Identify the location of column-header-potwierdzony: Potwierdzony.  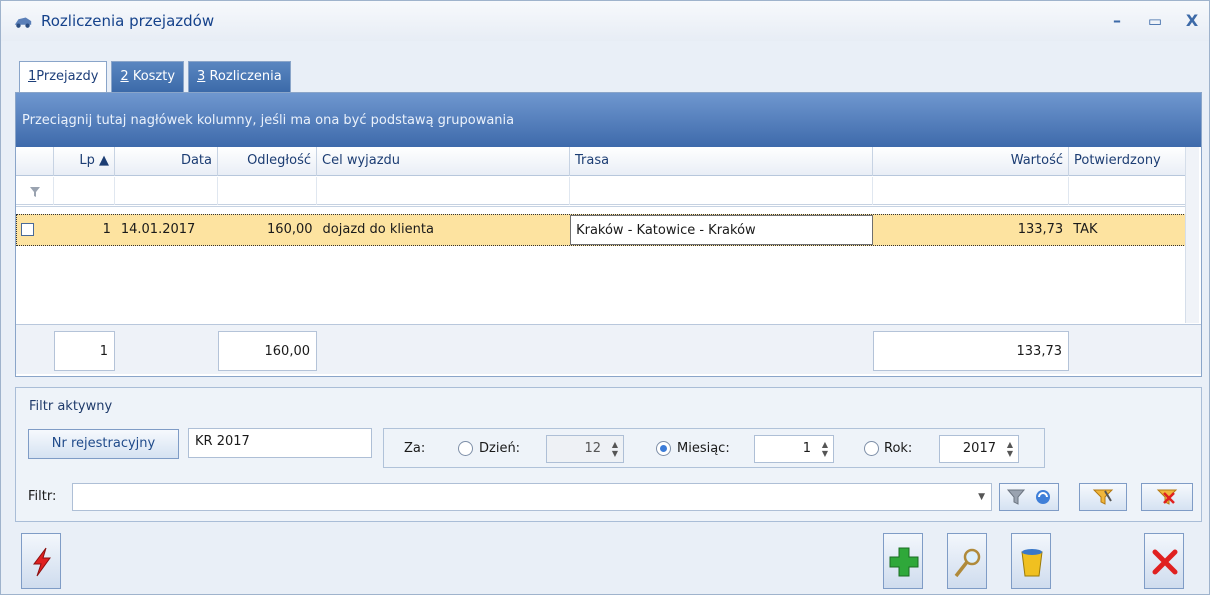
(1127, 161).